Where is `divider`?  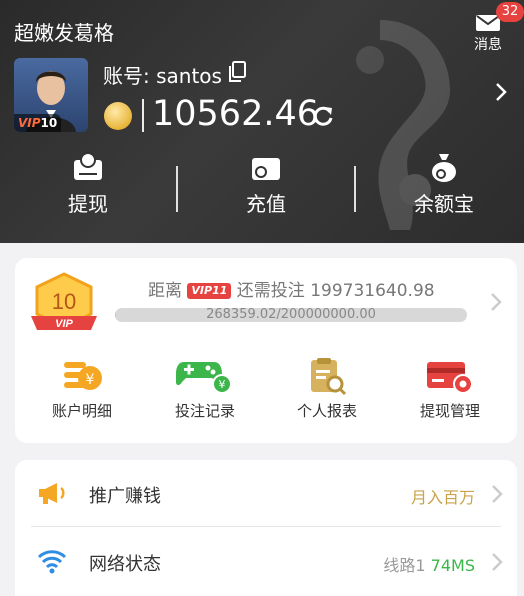 divider is located at coordinates (266, 526).